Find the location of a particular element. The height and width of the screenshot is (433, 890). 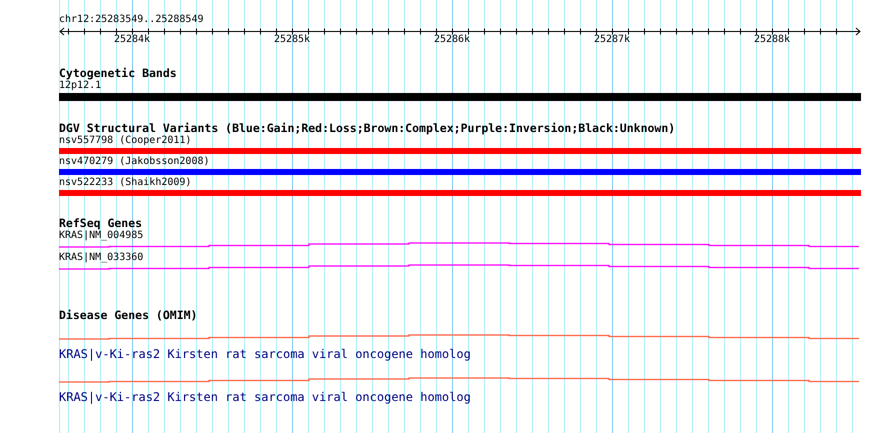

feature-label: nsv557798 (Cooper2011) is located at coordinates (125, 141).